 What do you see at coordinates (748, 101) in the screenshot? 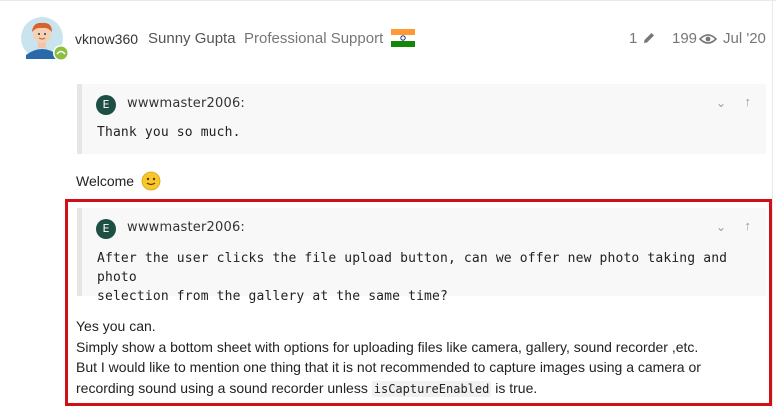
I see `arrow-up-icon: ↑` at bounding box center [748, 101].